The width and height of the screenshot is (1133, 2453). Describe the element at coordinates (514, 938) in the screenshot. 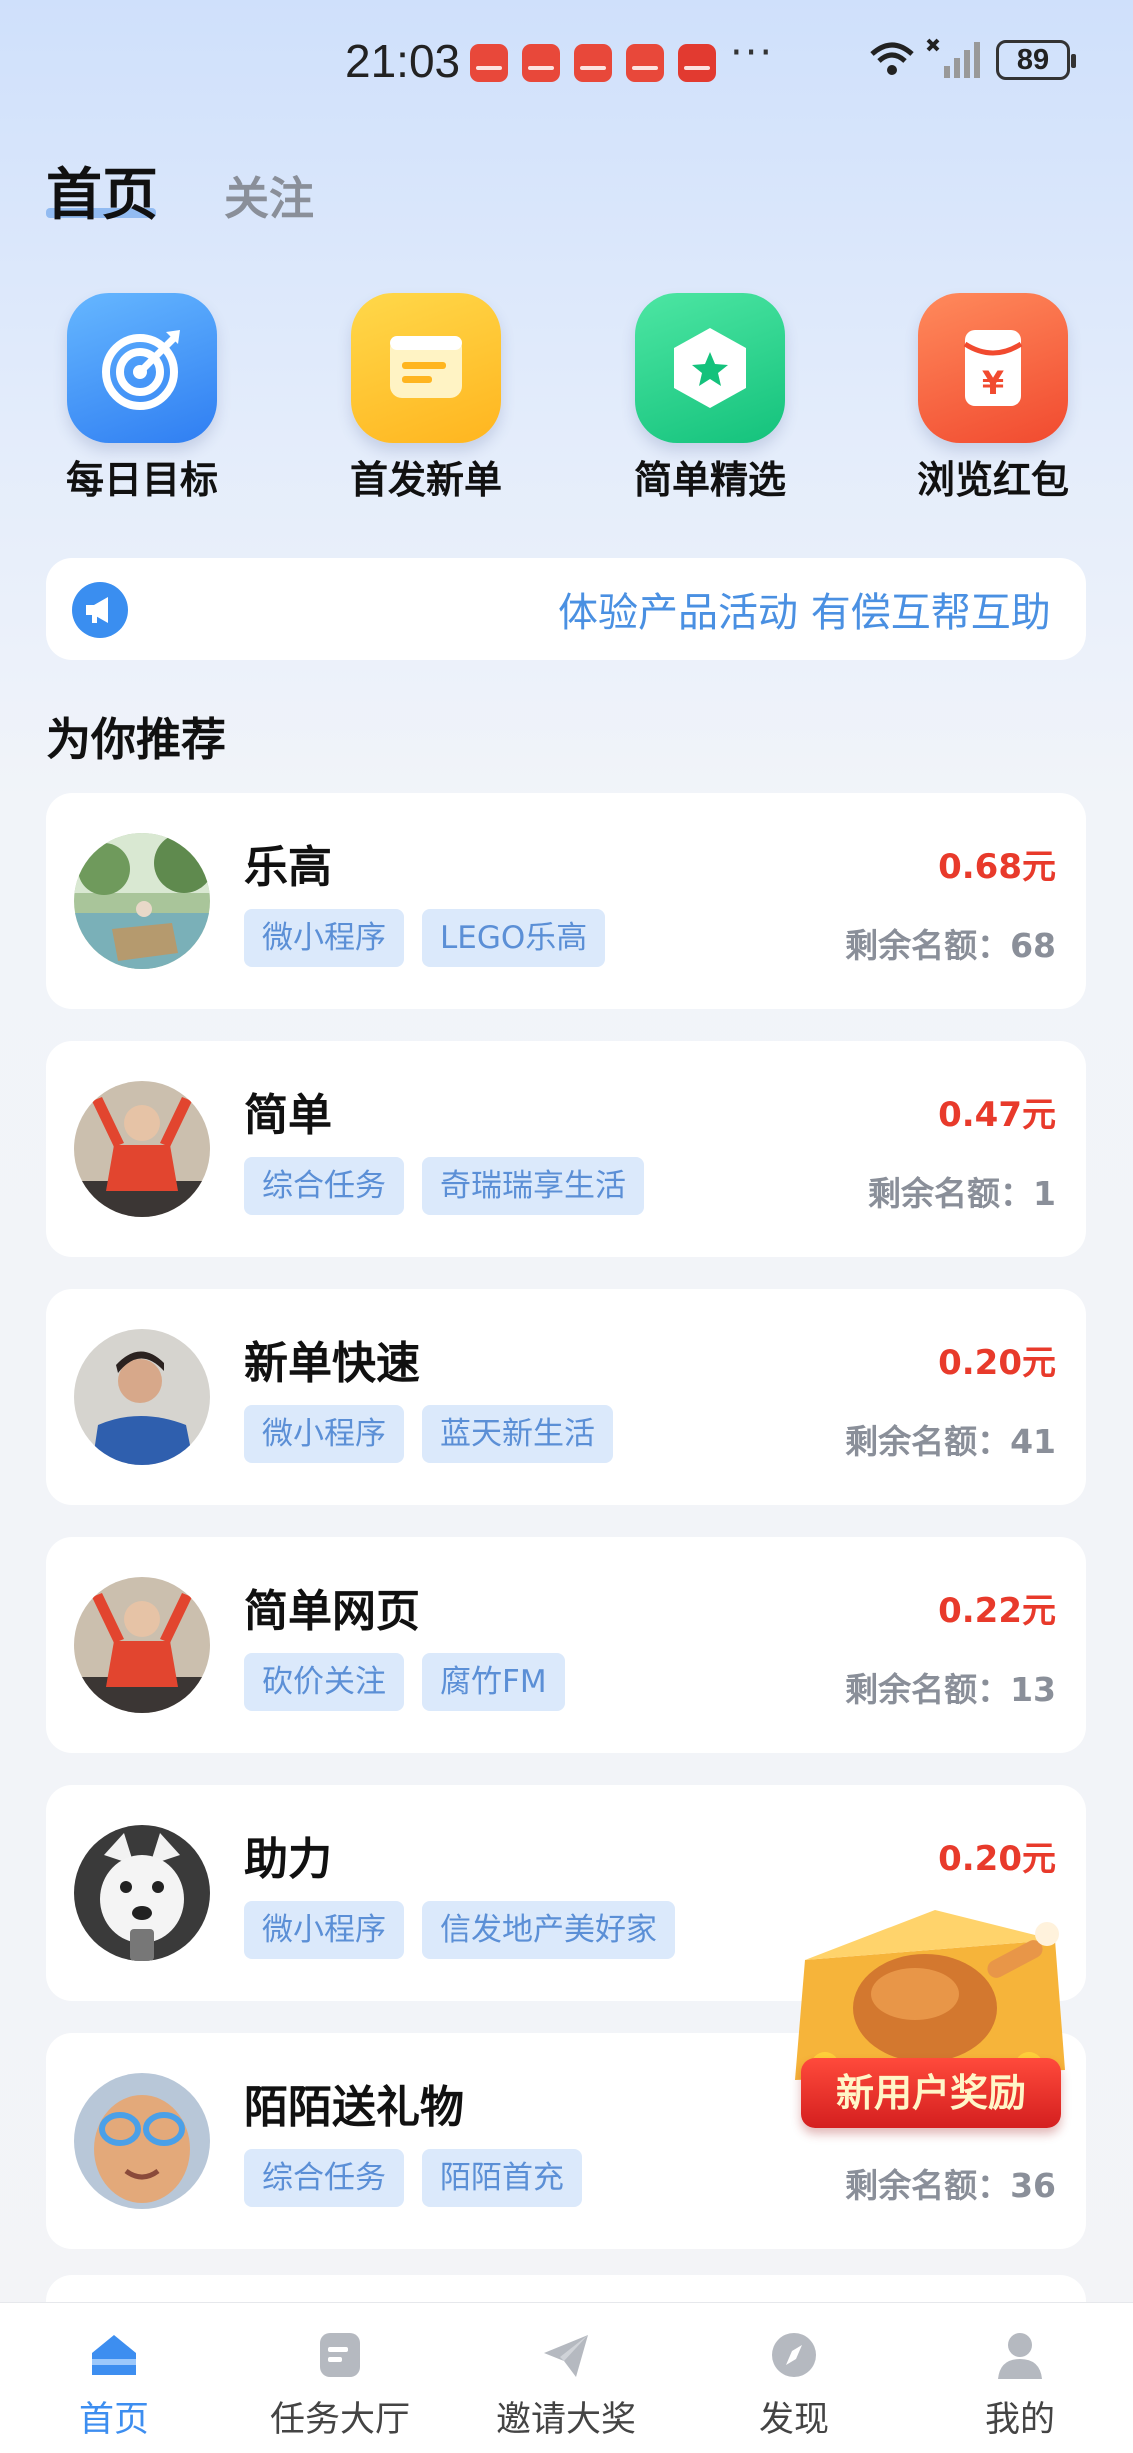

I see `task-tag: LEGO乐高` at that location.